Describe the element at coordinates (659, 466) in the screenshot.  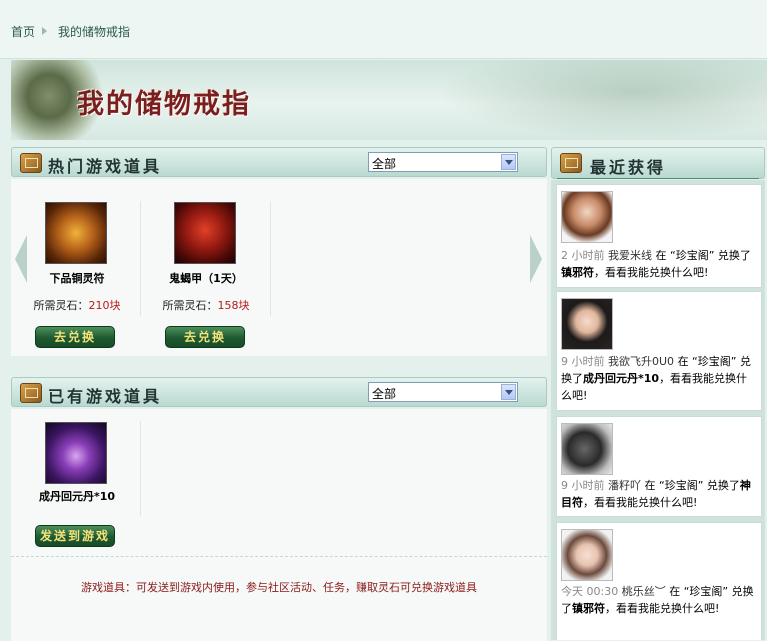
I see `recent-entry: 9 小时前 潘籽吖 在 “珍宝阁” 兑换了神目符，看看我能兑换什么吧!` at that location.